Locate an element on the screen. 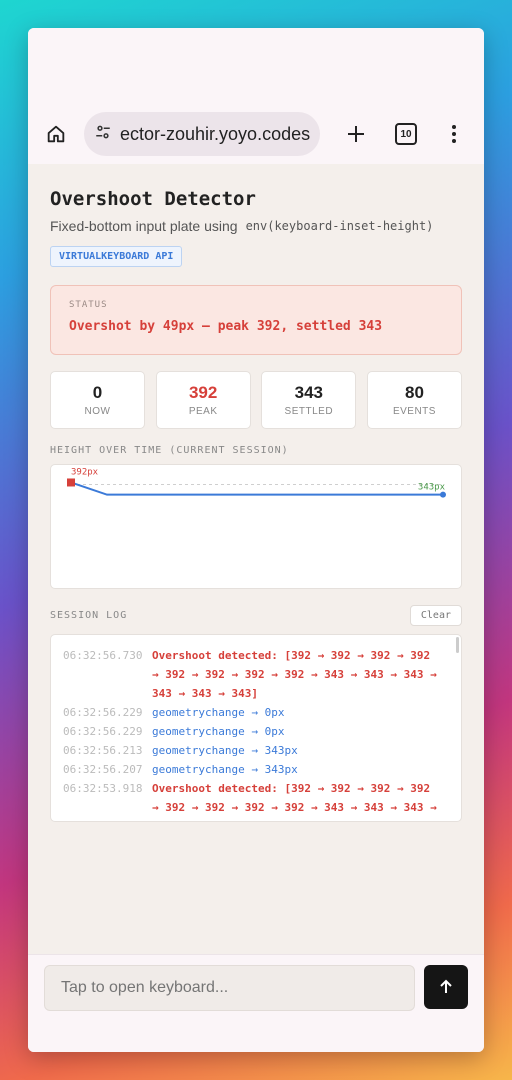  log-entry: 06:32:56.207 geometrychange → 343px is located at coordinates (256, 769).